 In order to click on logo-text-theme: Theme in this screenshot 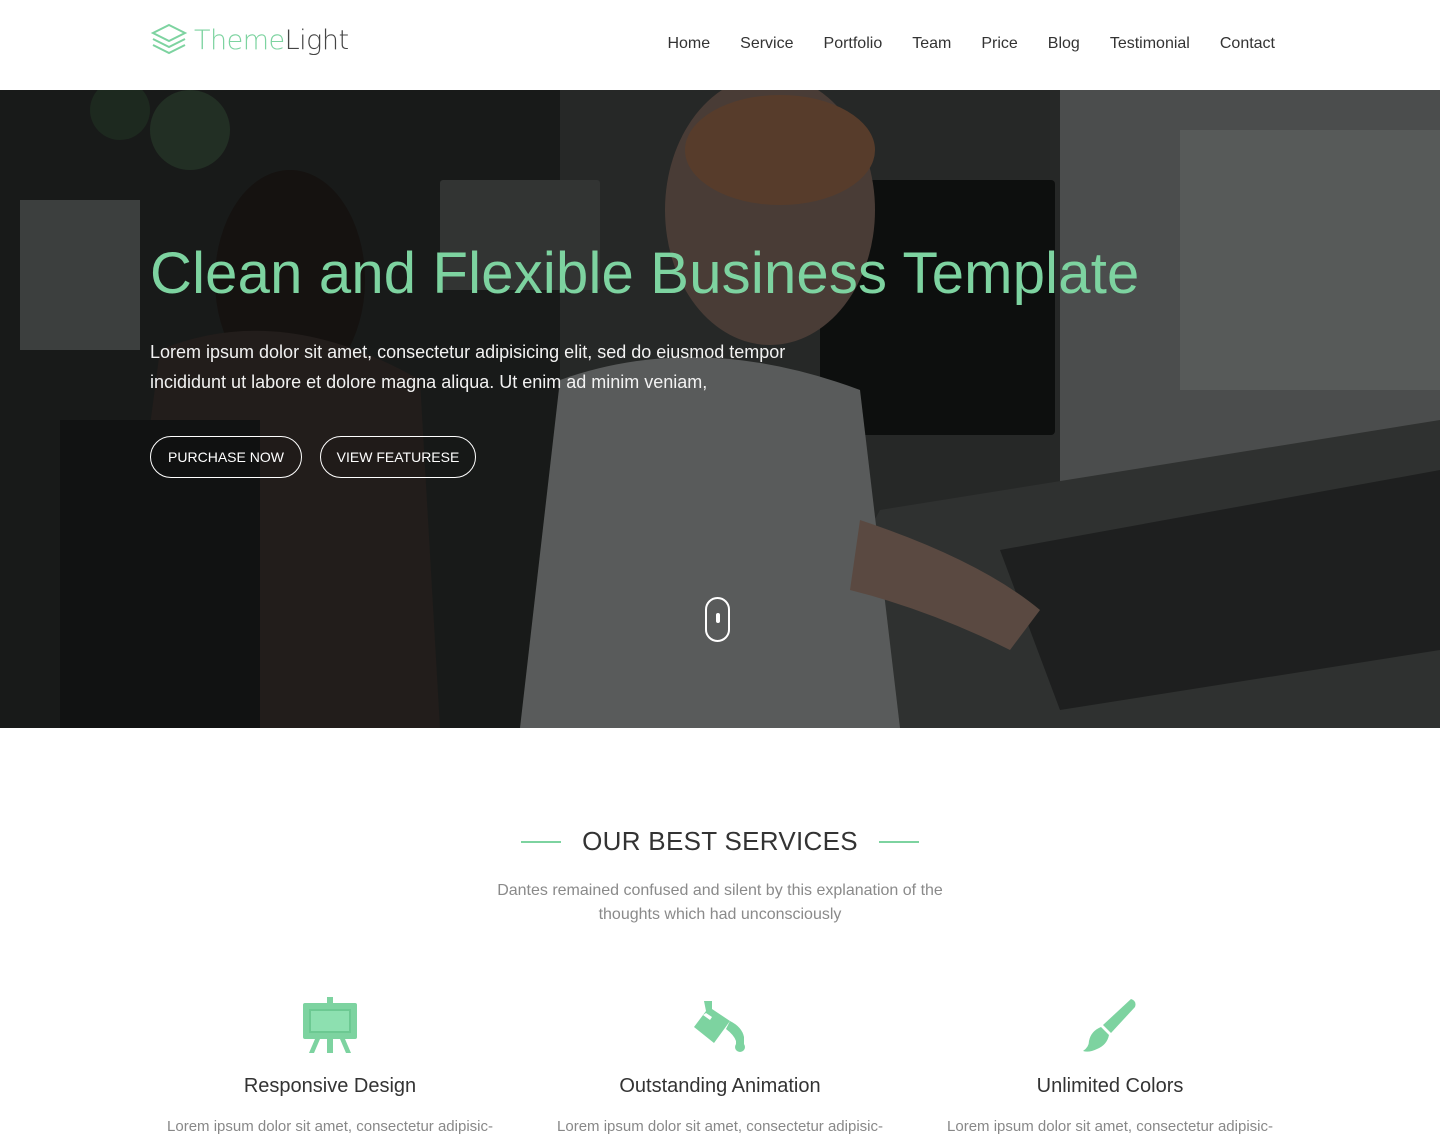, I will do `click(239, 40)`.